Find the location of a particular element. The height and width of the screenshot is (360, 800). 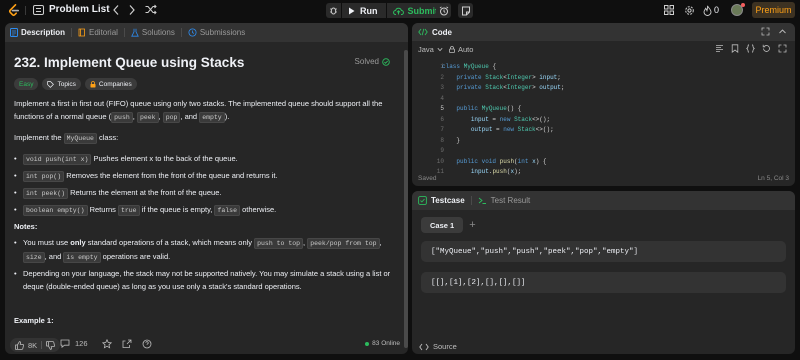

notification-dot is located at coordinates (743, 5).